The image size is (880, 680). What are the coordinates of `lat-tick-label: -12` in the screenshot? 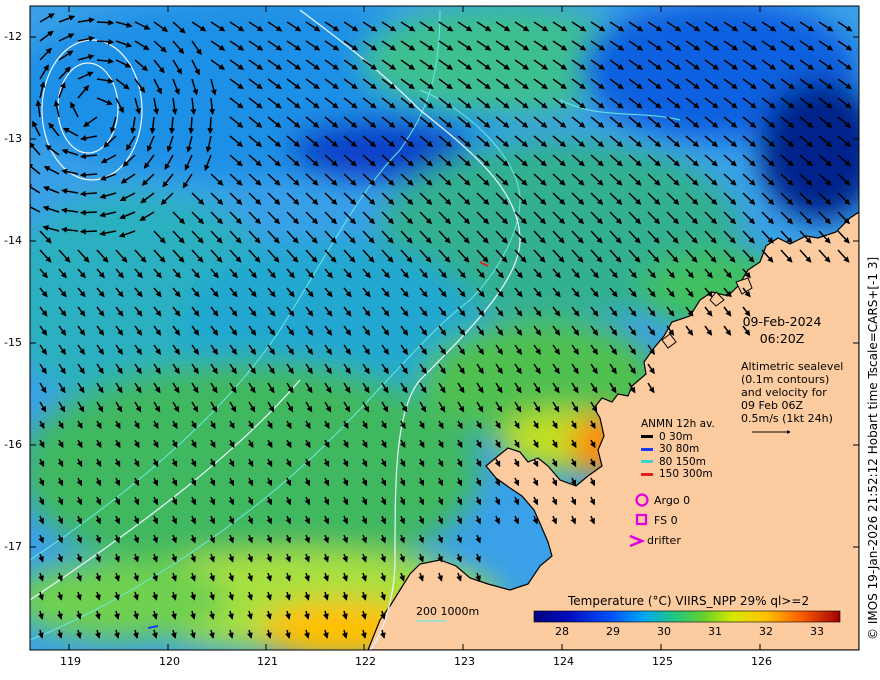 It's located at (13, 36).